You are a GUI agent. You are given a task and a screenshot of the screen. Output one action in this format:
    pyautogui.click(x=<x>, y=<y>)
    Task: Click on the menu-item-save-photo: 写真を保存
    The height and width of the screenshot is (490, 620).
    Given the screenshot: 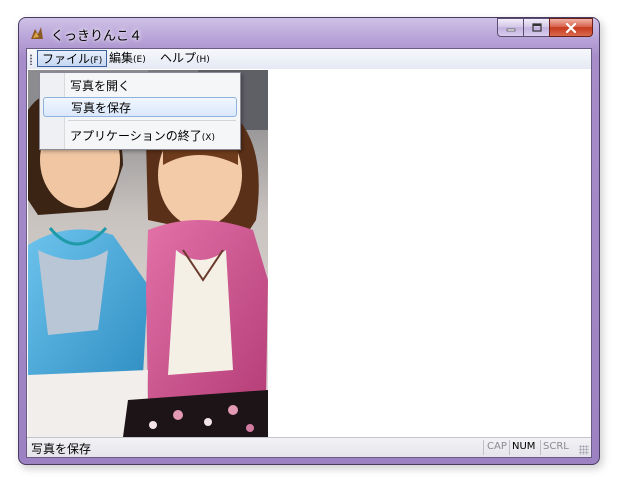 What is the action you would take?
    pyautogui.click(x=140, y=107)
    